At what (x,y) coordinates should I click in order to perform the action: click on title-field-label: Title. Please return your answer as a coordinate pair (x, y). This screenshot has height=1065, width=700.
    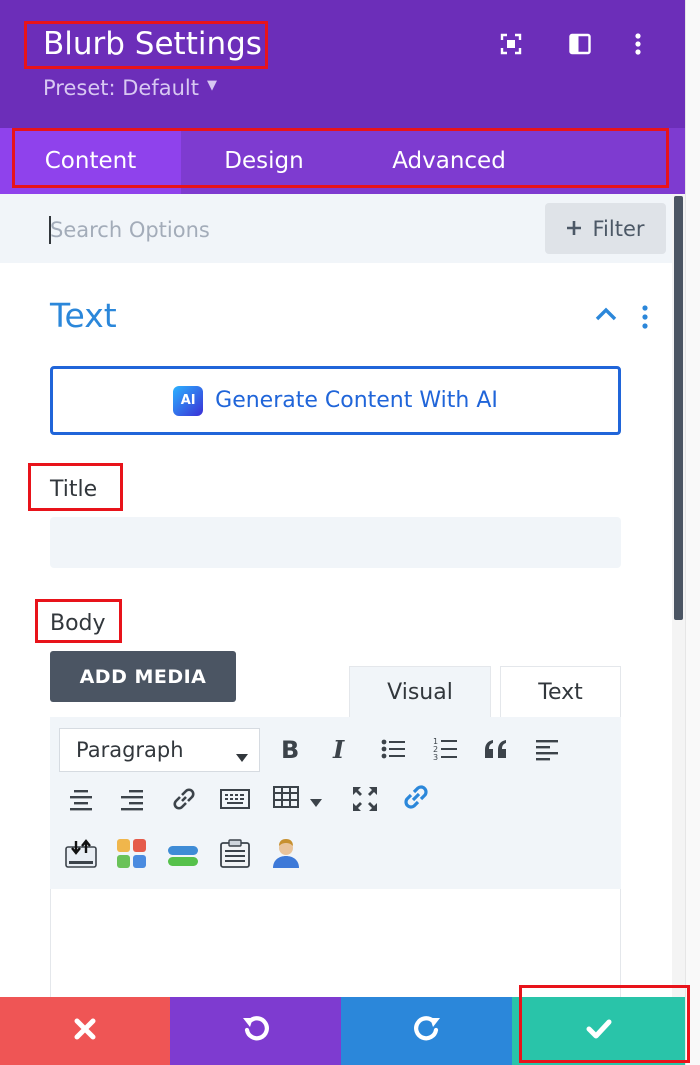
    Looking at the image, I should click on (74, 489).